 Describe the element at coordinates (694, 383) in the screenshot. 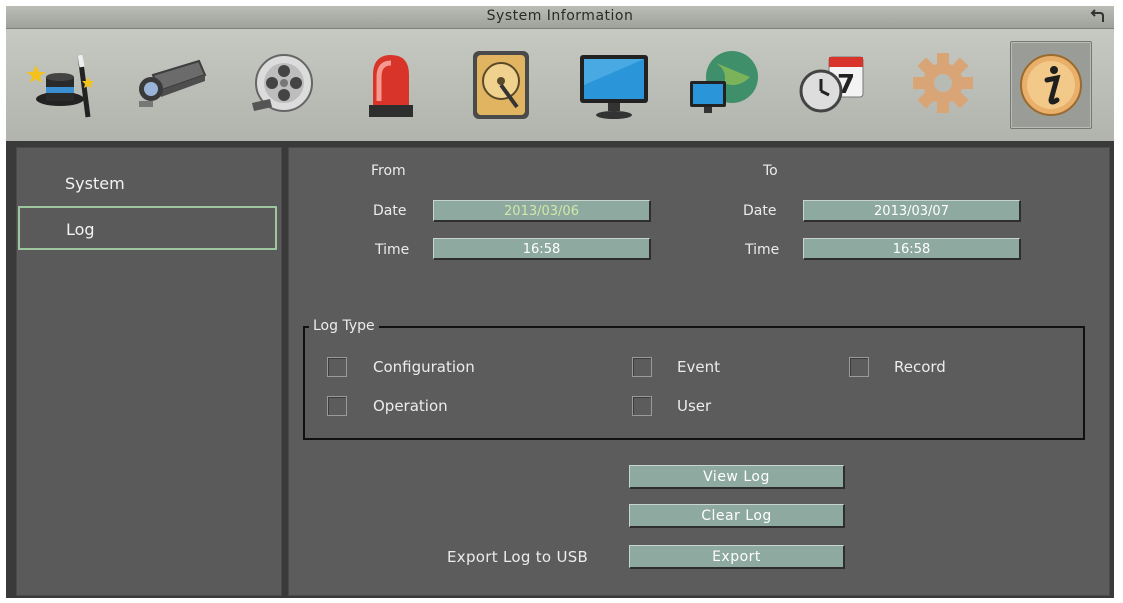

I see `log-type-group` at that location.